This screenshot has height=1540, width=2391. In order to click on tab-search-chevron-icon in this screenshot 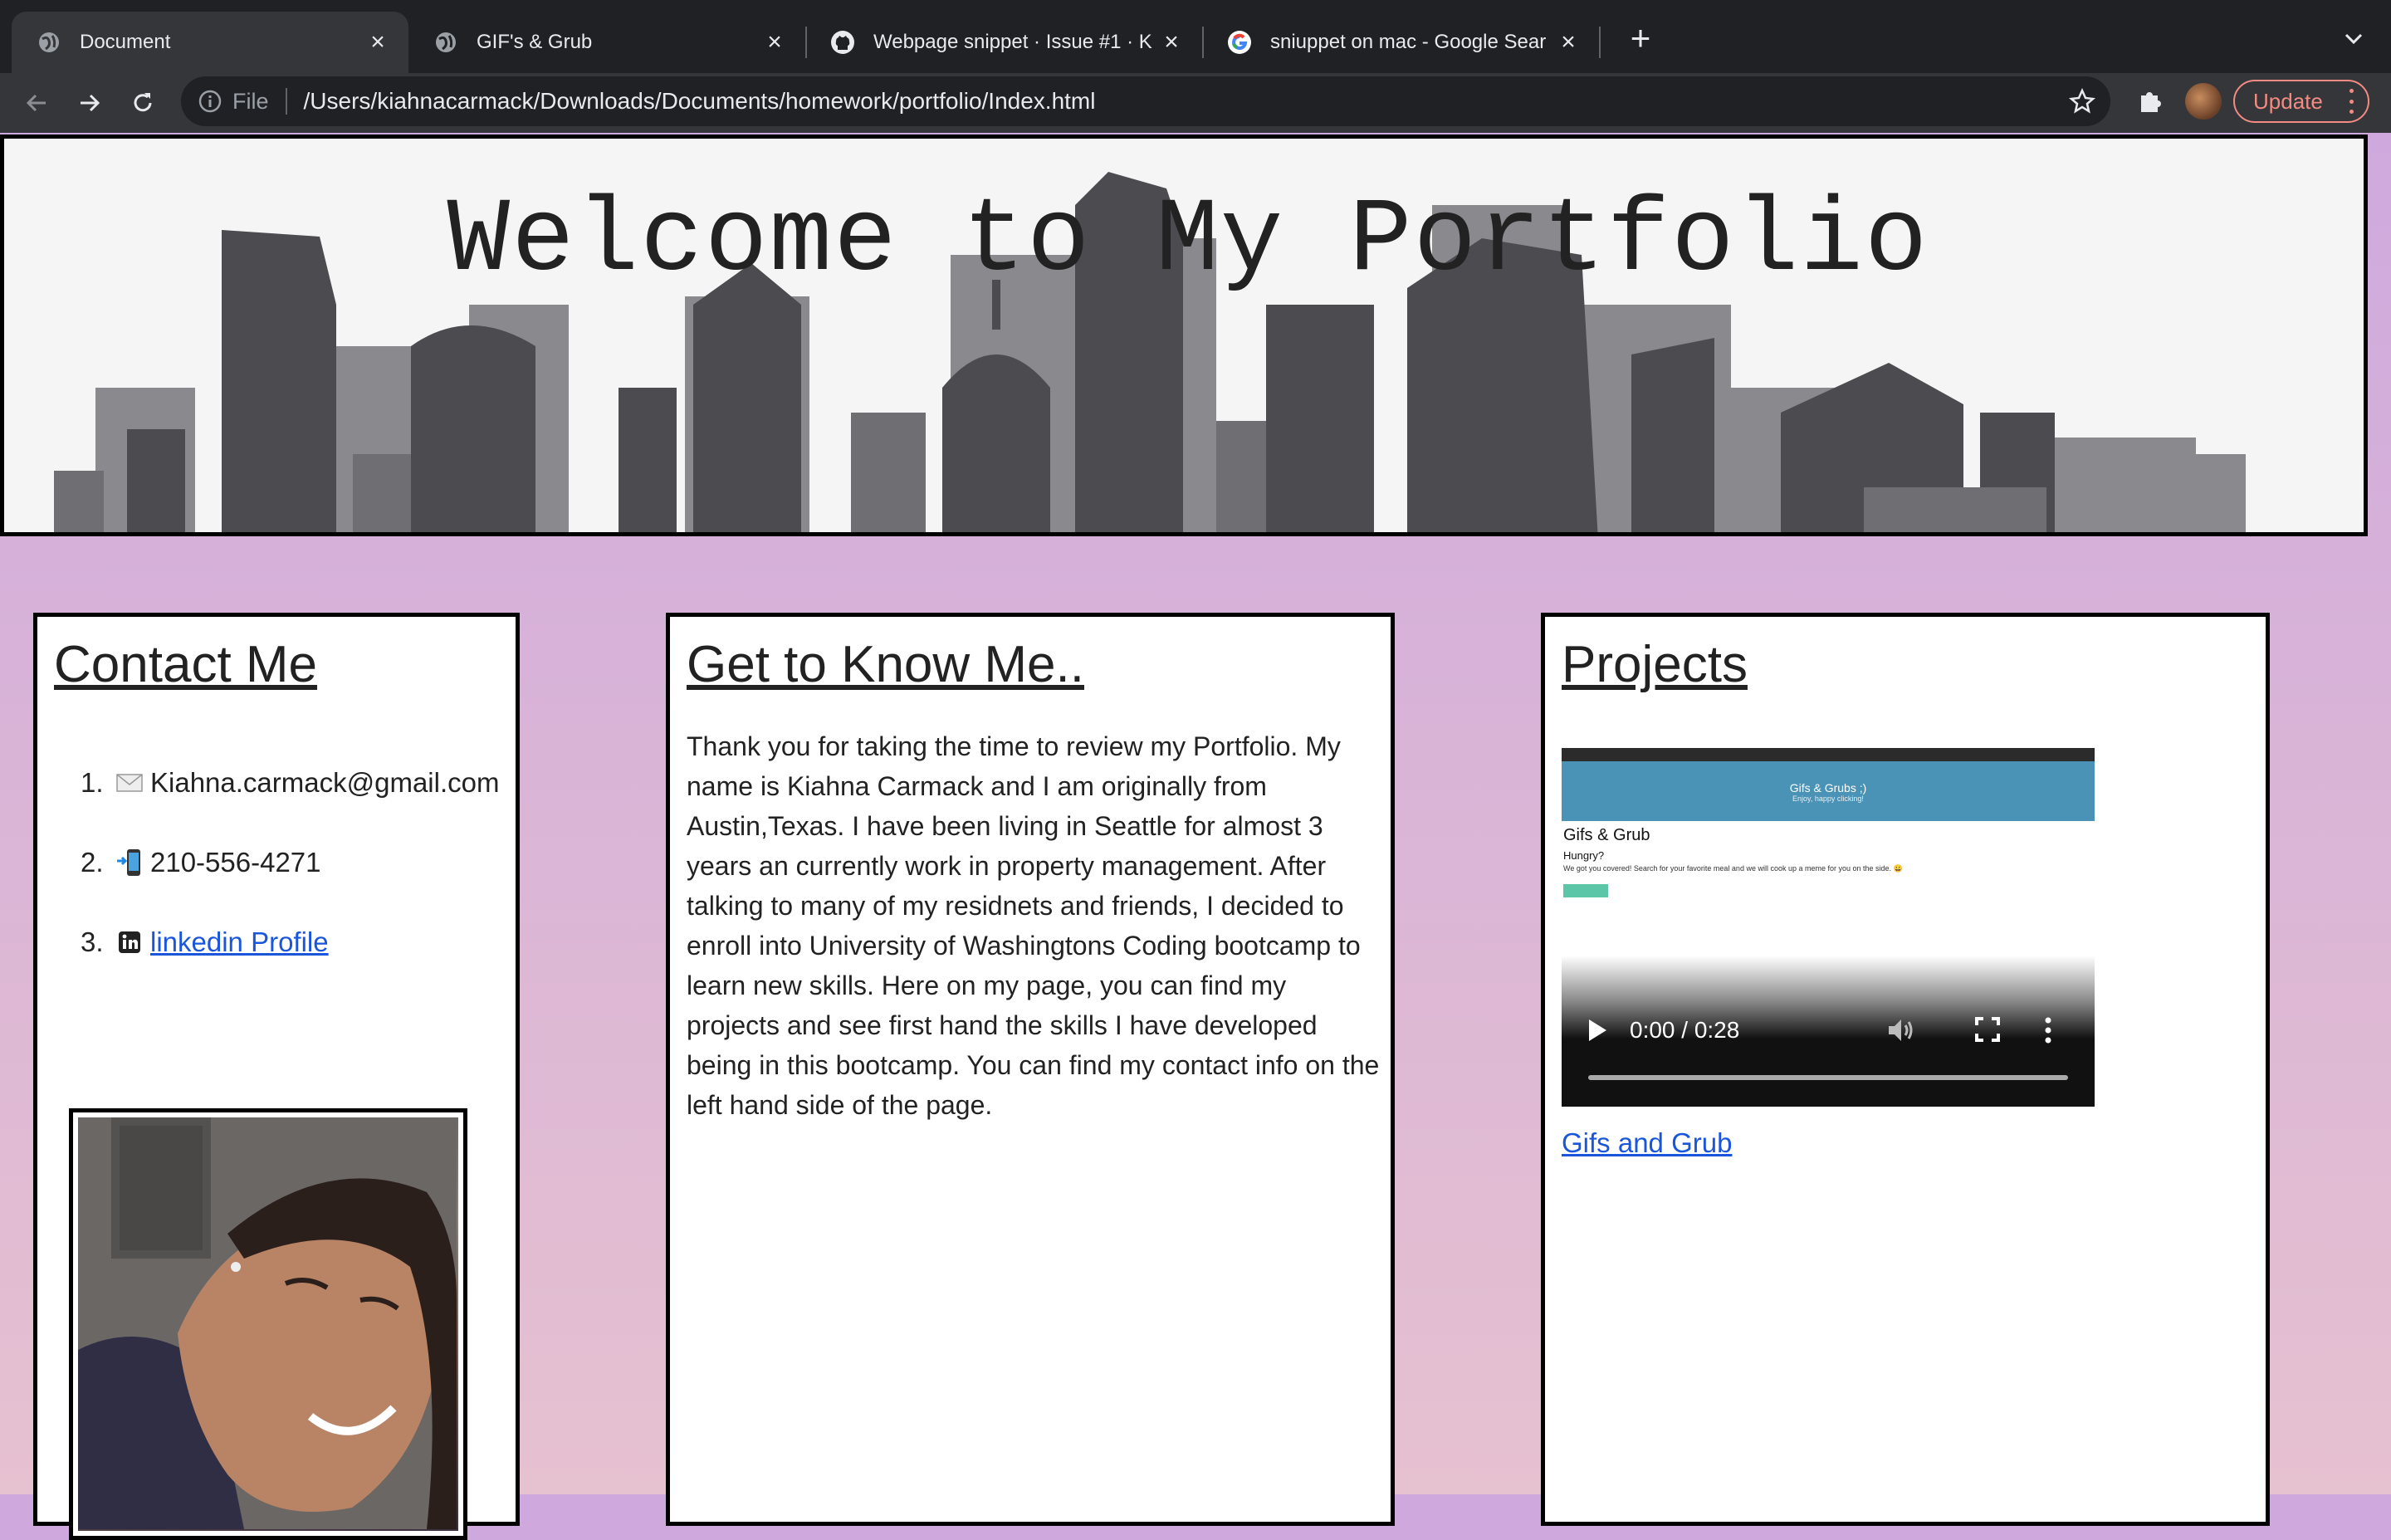, I will do `click(2354, 39)`.